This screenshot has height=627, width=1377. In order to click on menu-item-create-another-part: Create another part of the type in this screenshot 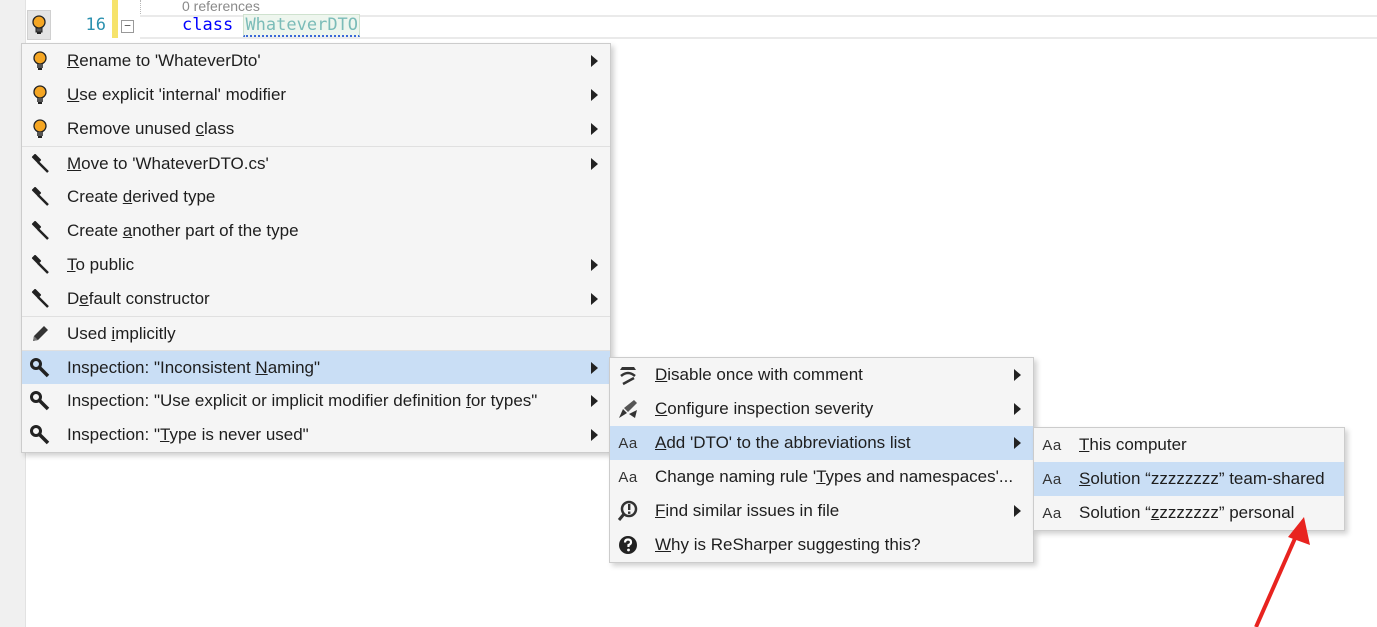, I will do `click(316, 231)`.